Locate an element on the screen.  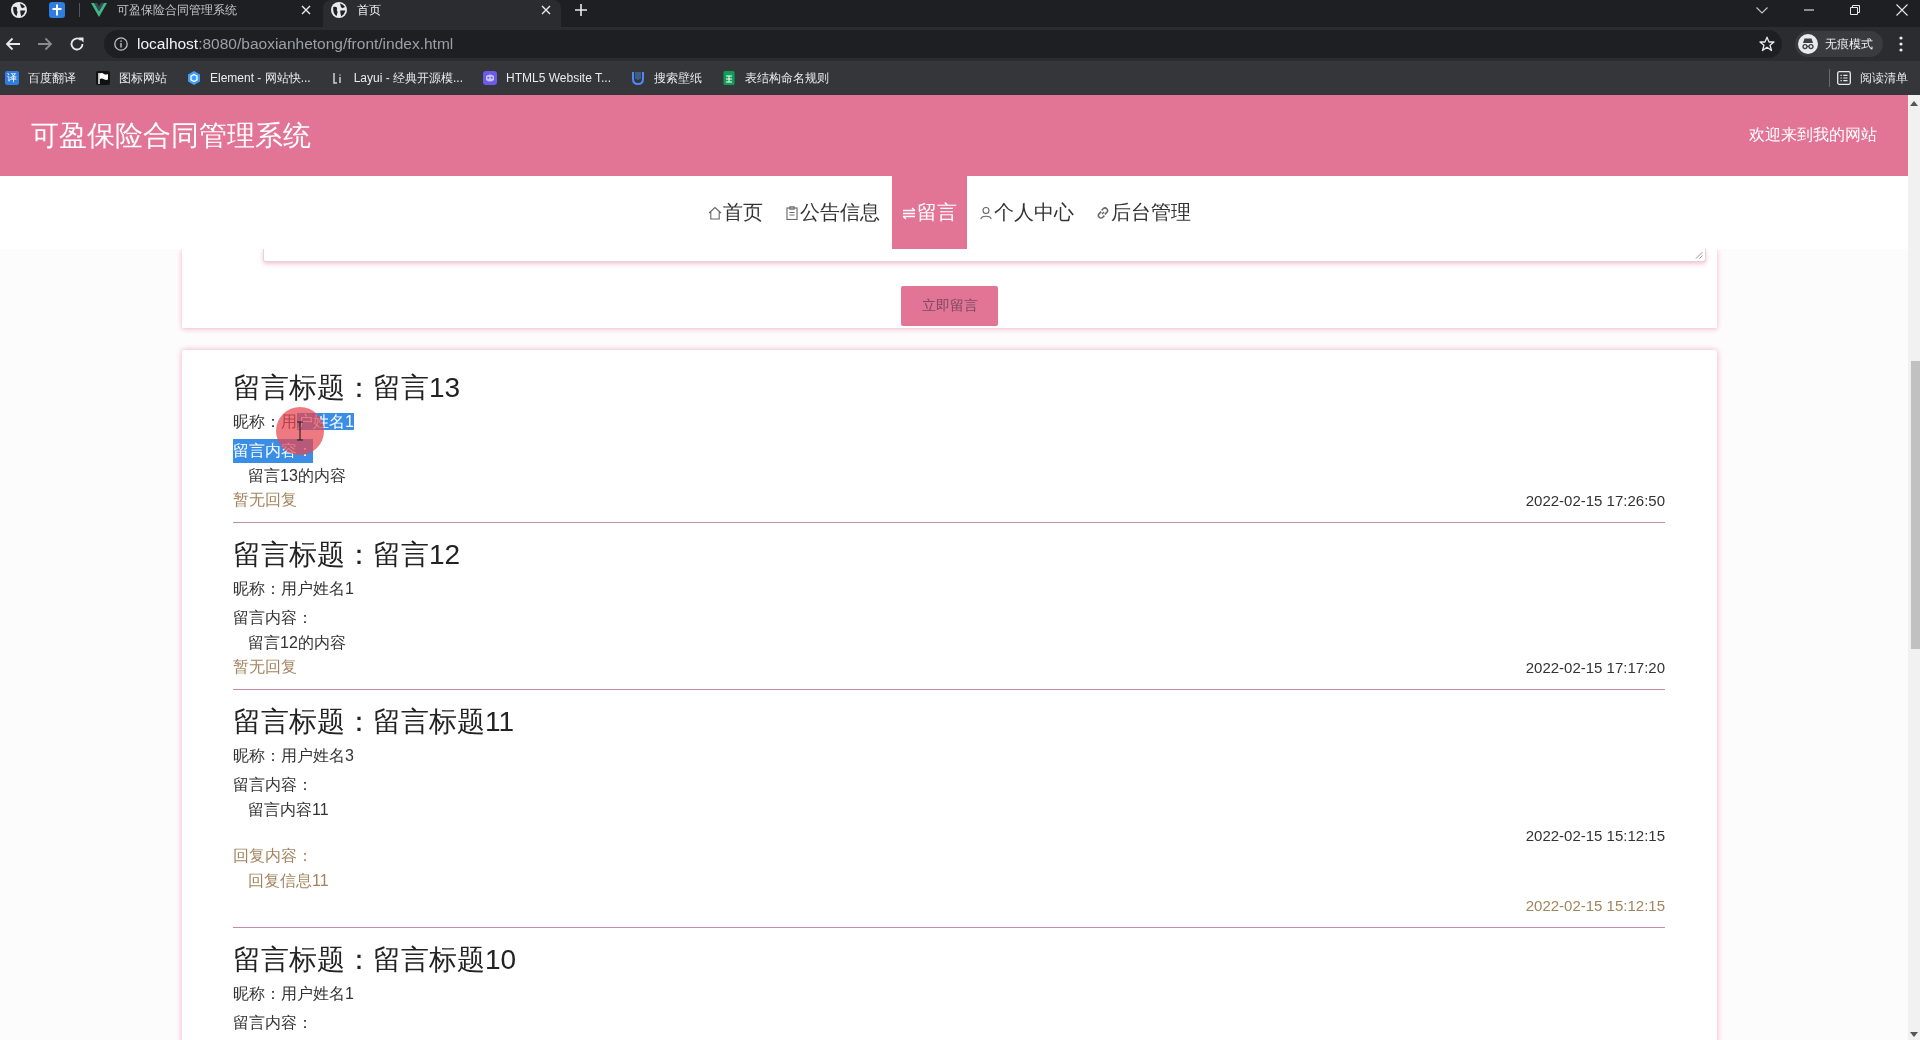
message-content: 留言12的内容 is located at coordinates (297, 642).